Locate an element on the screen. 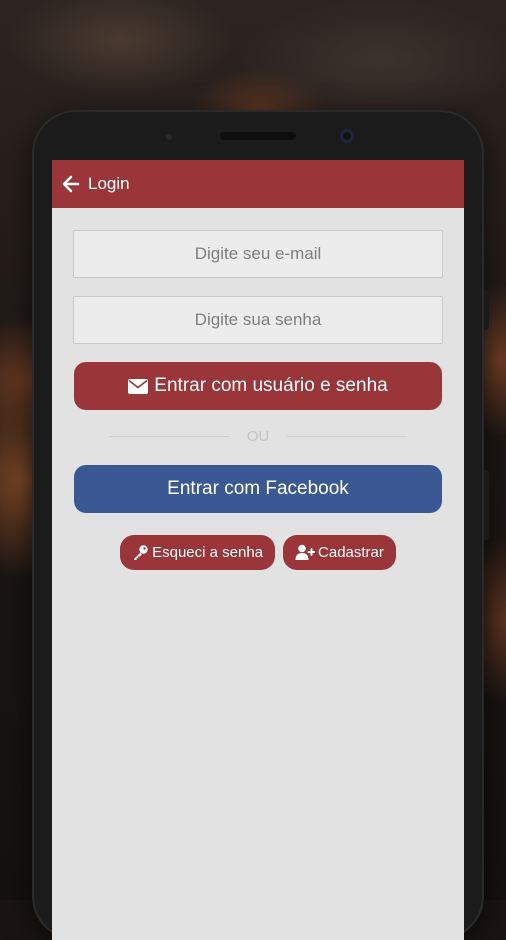  forgot-password-label: Esqueci a senha is located at coordinates (208, 552).